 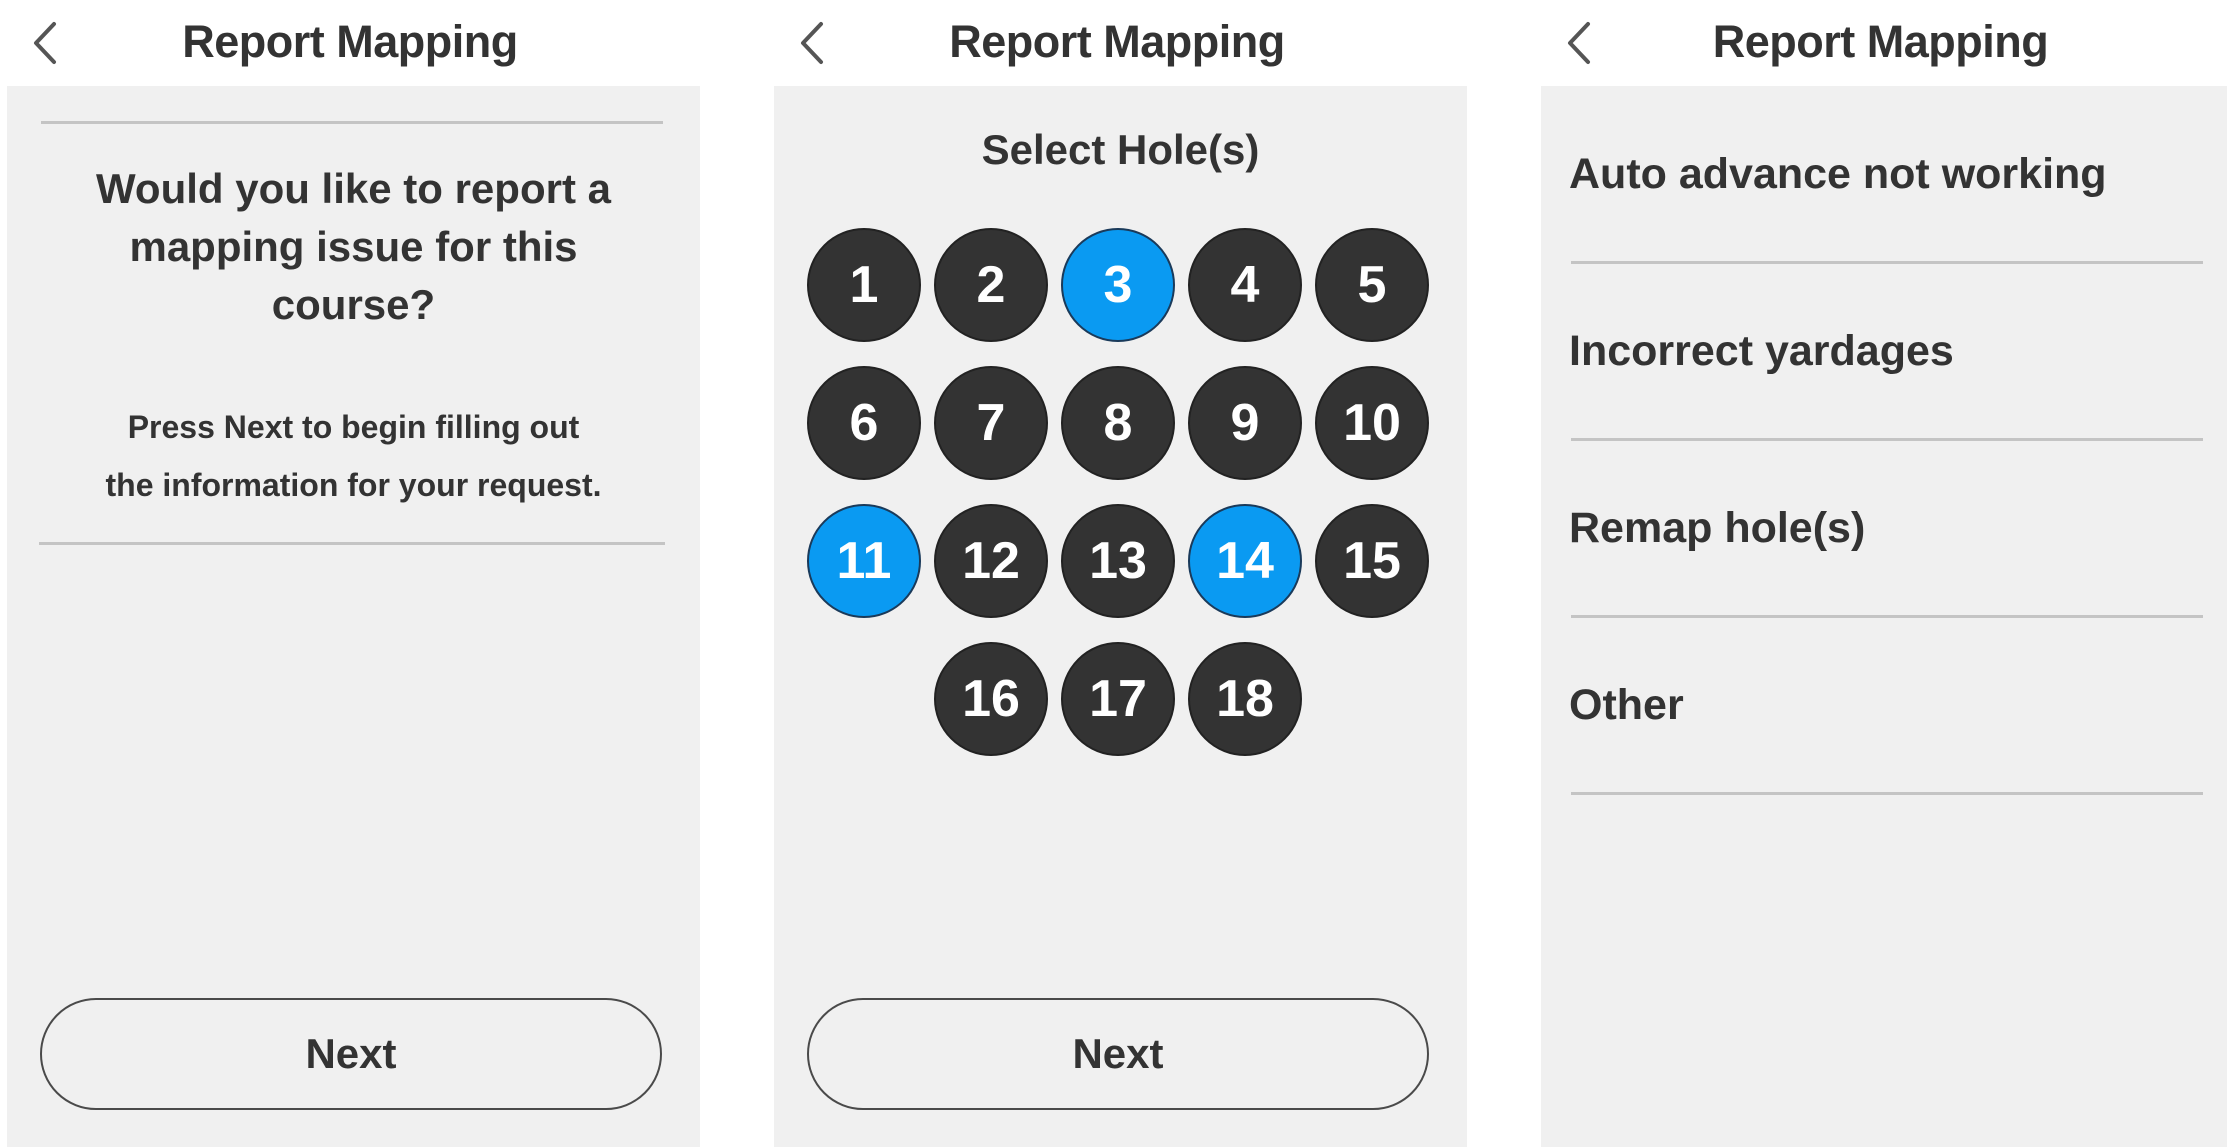 What do you see at coordinates (991, 561) in the screenshot?
I see `hole-button-12: 12` at bounding box center [991, 561].